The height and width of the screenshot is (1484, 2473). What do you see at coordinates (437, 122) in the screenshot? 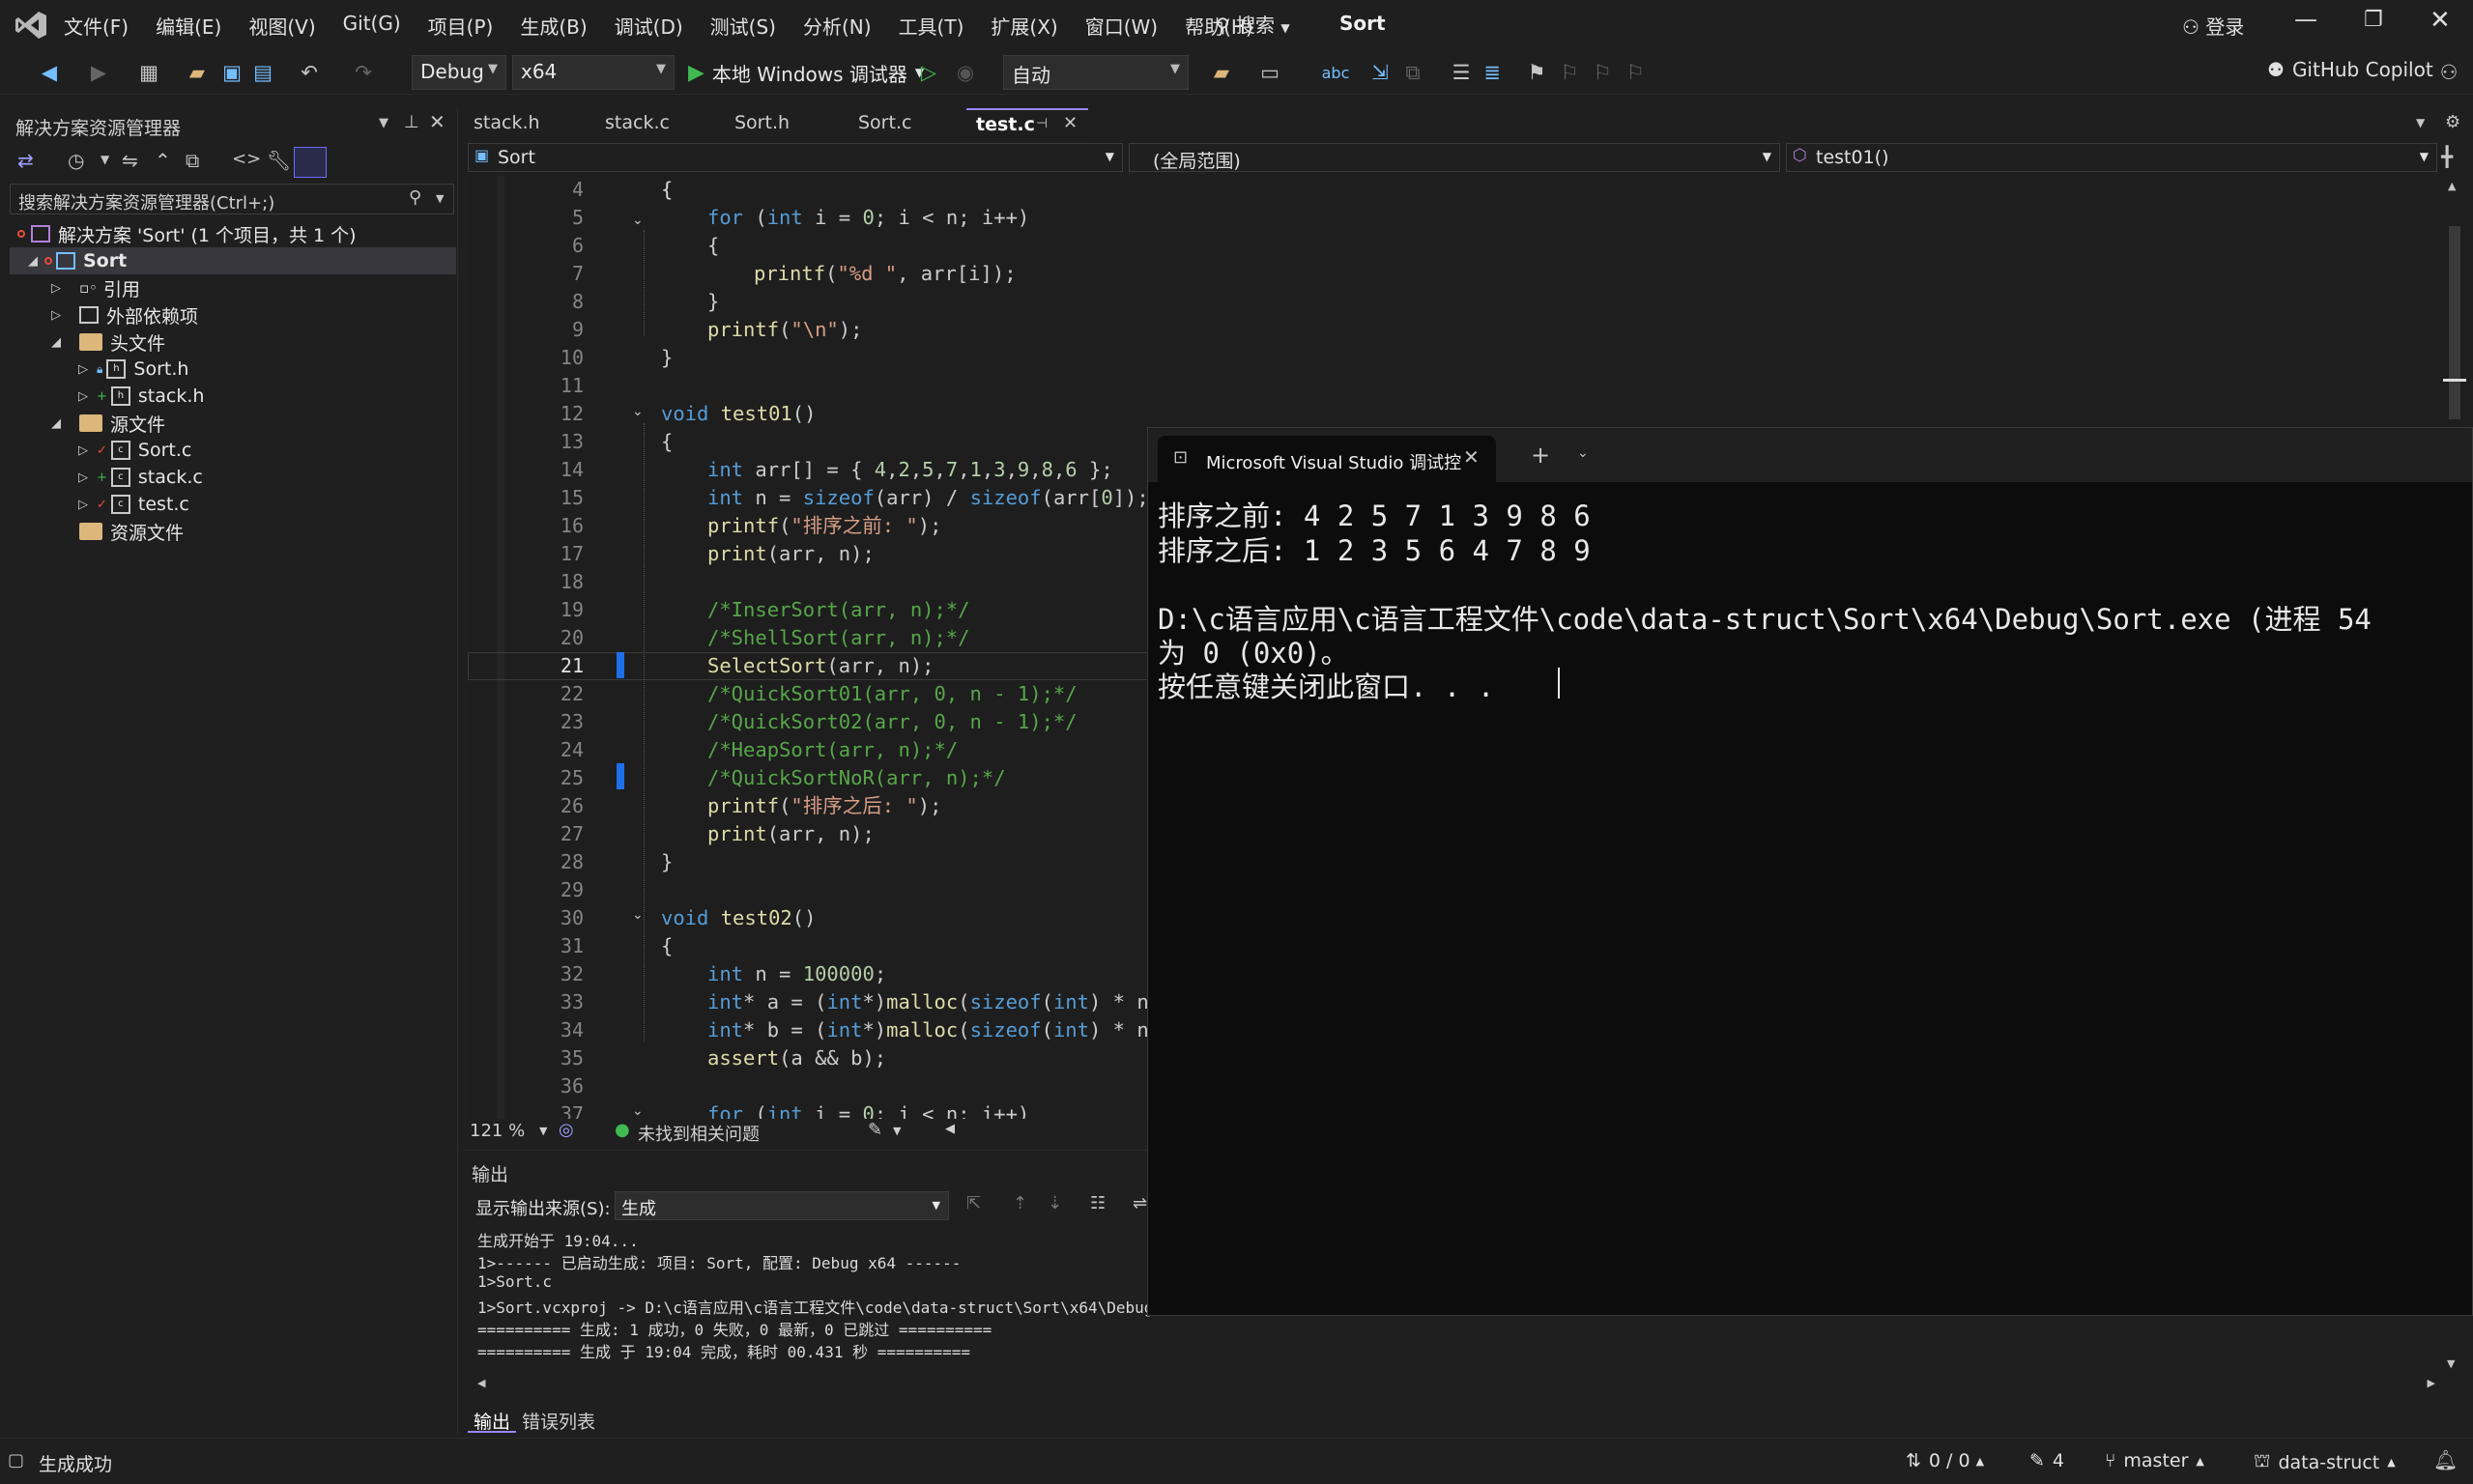
I see `close-panel-icon: ✕` at bounding box center [437, 122].